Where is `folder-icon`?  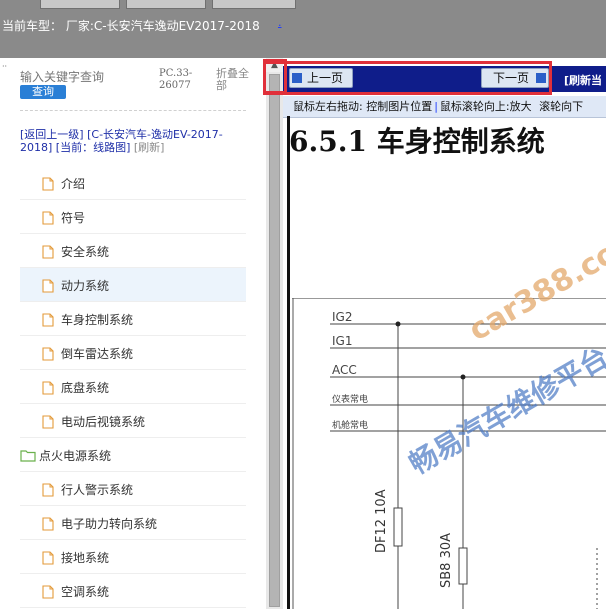
folder-icon is located at coordinates (28, 456).